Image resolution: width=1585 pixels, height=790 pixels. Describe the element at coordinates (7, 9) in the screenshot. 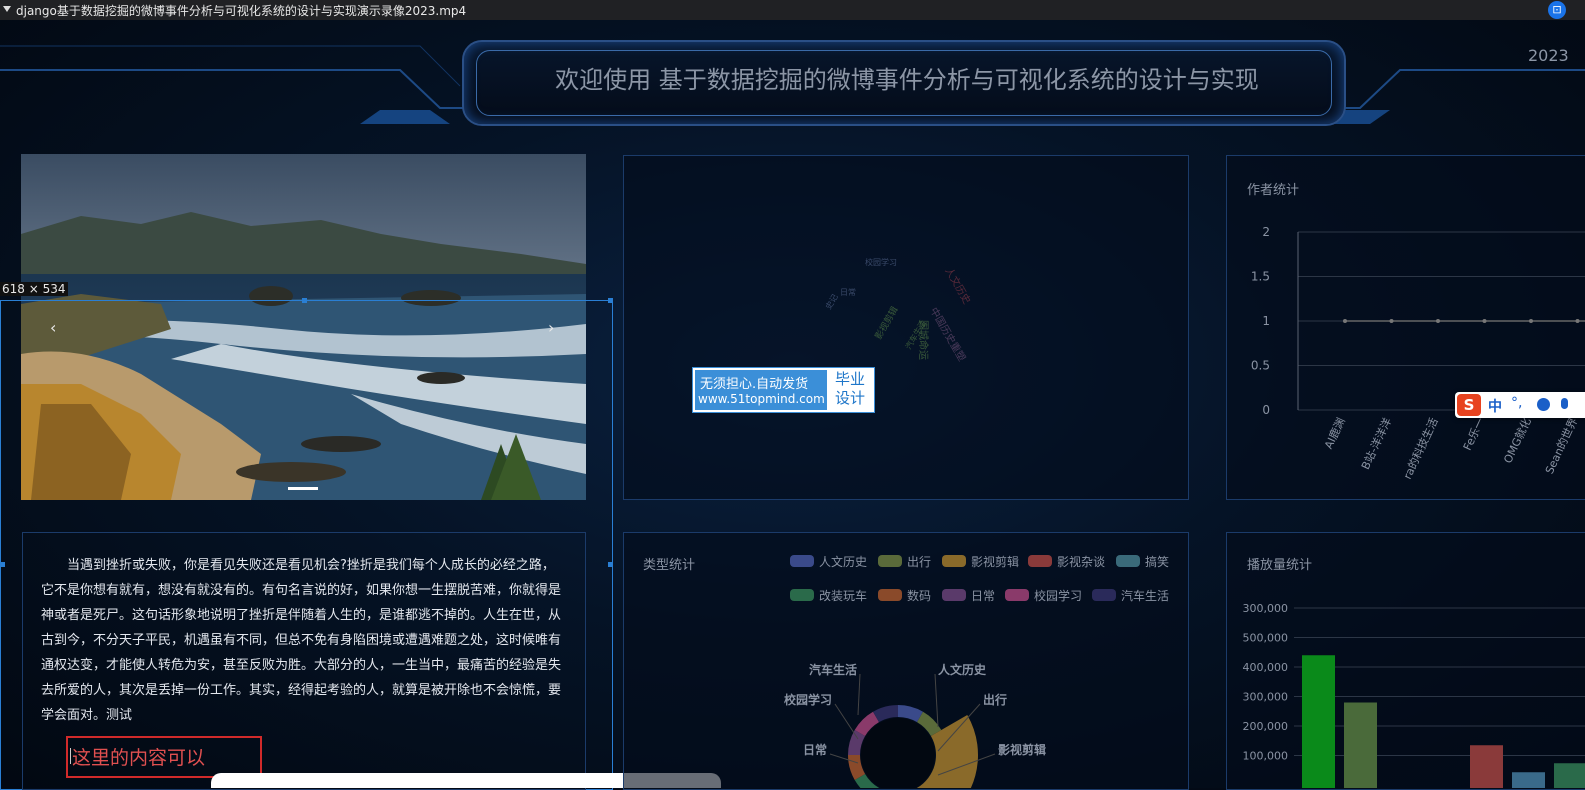

I see `dropdown-triangle-icon` at that location.